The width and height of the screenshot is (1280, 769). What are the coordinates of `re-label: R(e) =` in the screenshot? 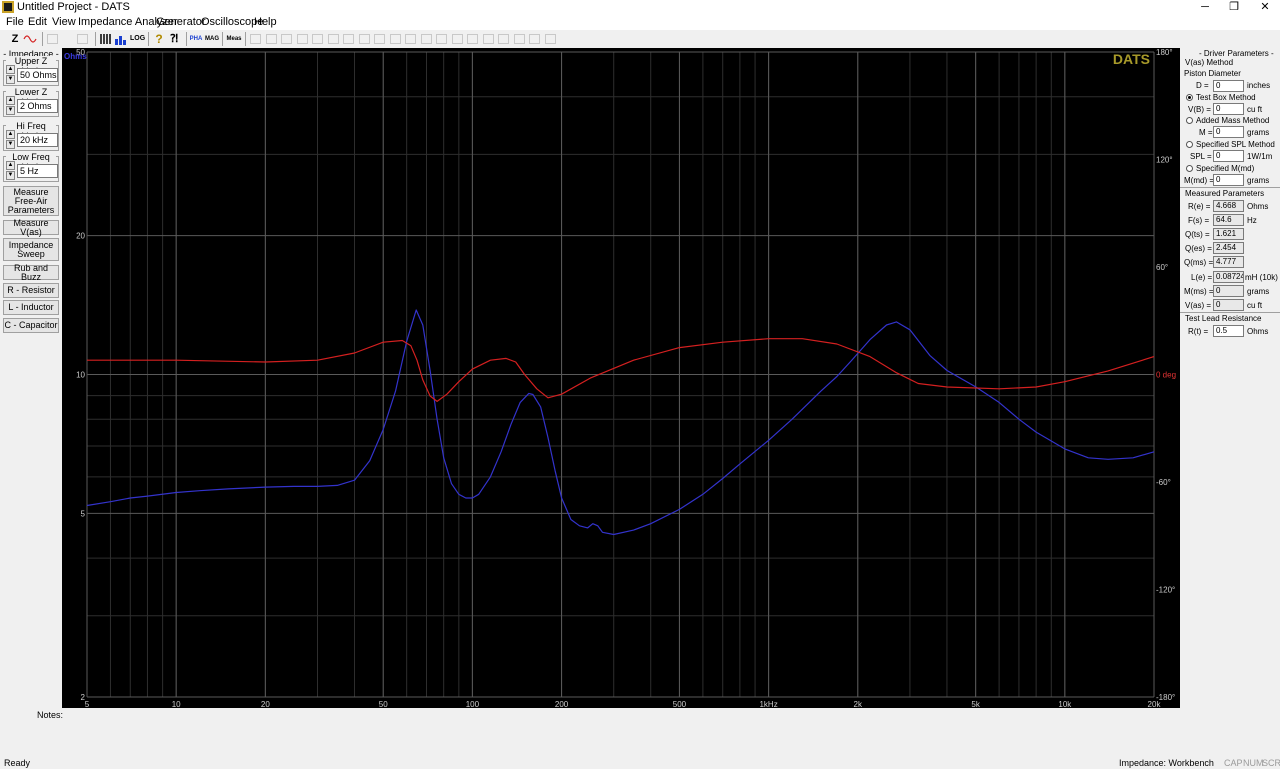 It's located at (1199, 206).